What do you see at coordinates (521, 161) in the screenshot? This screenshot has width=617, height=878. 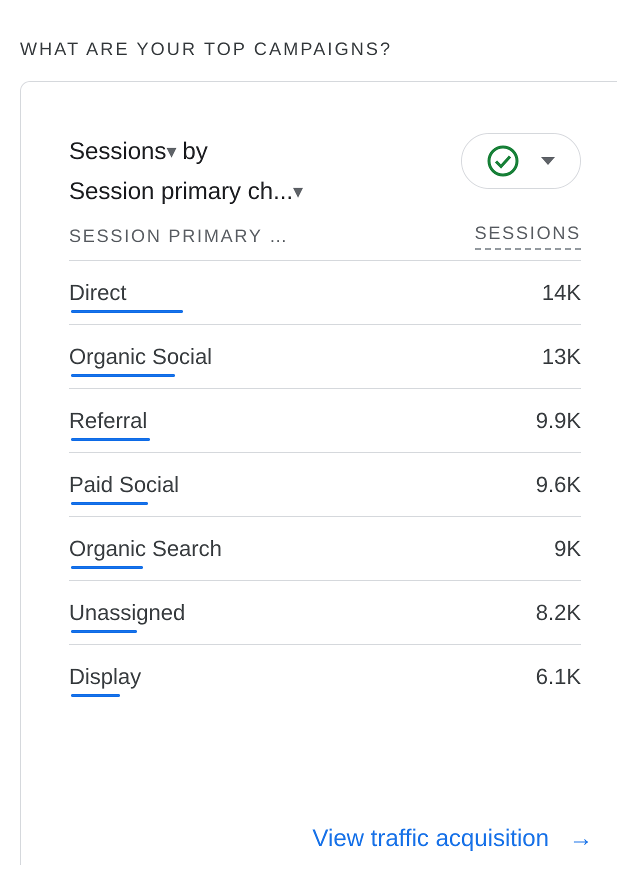 I see `status-button` at bounding box center [521, 161].